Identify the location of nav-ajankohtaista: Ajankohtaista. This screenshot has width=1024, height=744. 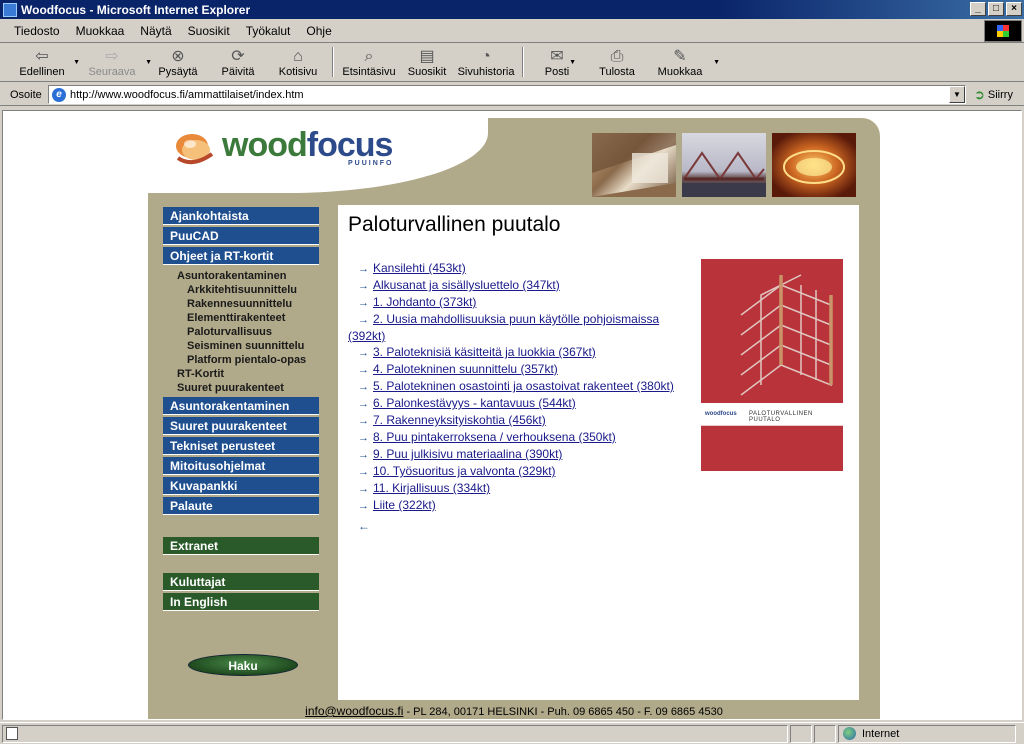
(241, 216).